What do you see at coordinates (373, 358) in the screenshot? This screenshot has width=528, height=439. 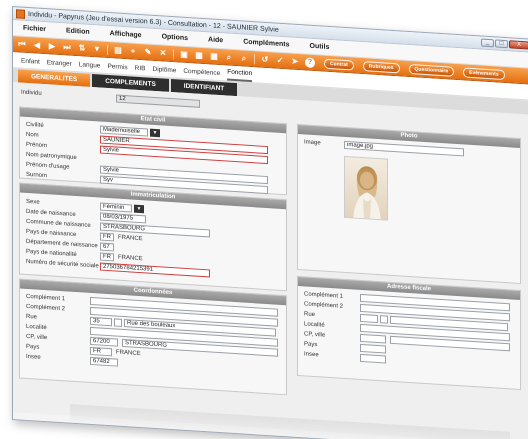 I see `fiscal-insee-field` at bounding box center [373, 358].